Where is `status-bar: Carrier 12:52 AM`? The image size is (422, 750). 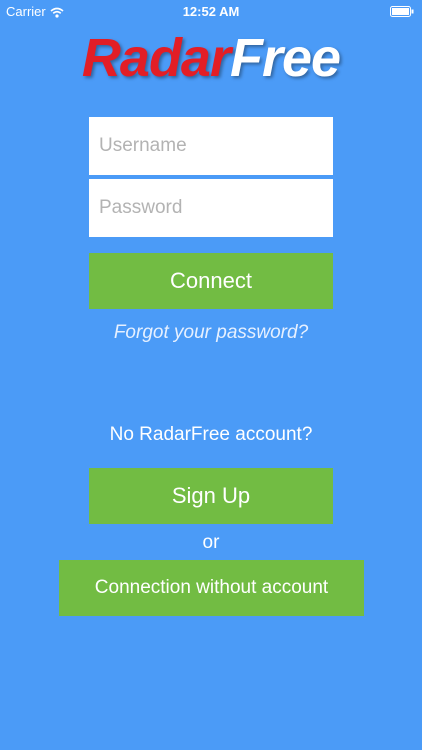
status-bar: Carrier 12:52 AM is located at coordinates (211, 11).